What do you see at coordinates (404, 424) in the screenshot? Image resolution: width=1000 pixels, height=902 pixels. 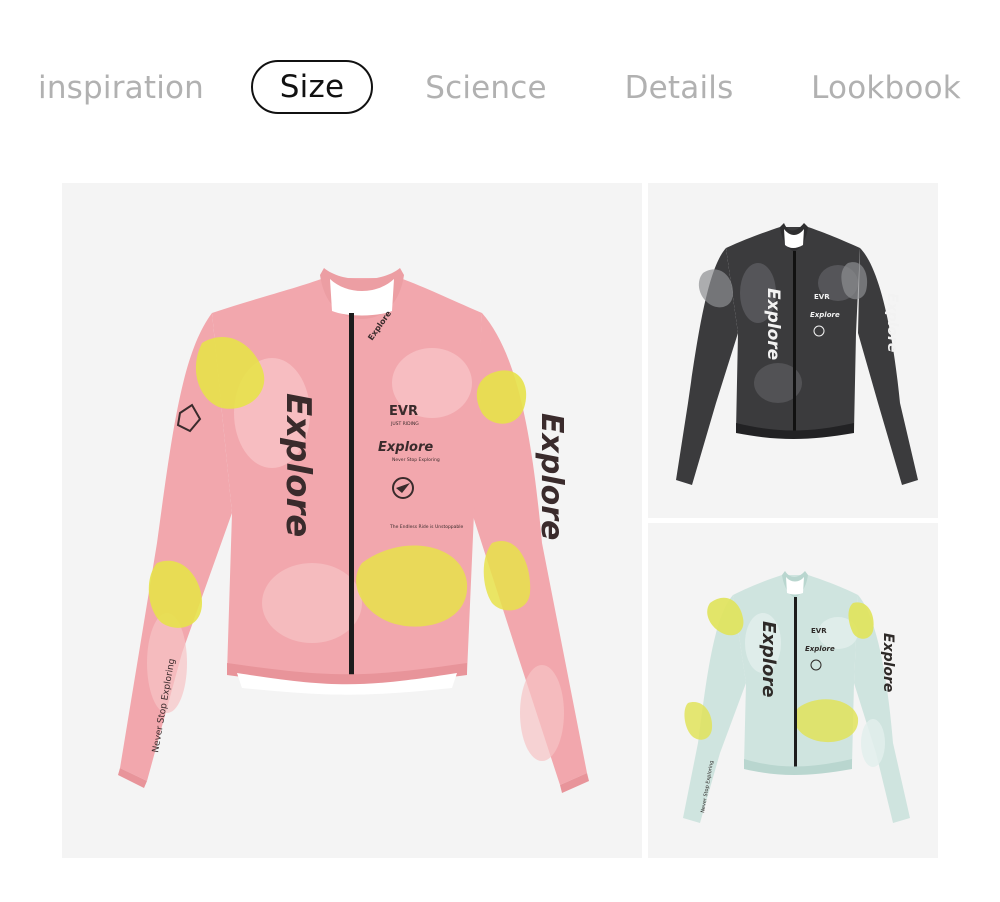 I see `jersey-brand-sub: JUST RIDING` at bounding box center [404, 424].